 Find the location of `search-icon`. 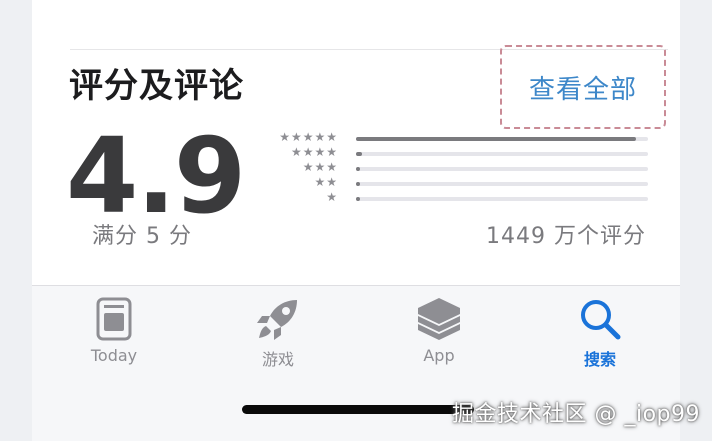

search-icon is located at coordinates (600, 319).